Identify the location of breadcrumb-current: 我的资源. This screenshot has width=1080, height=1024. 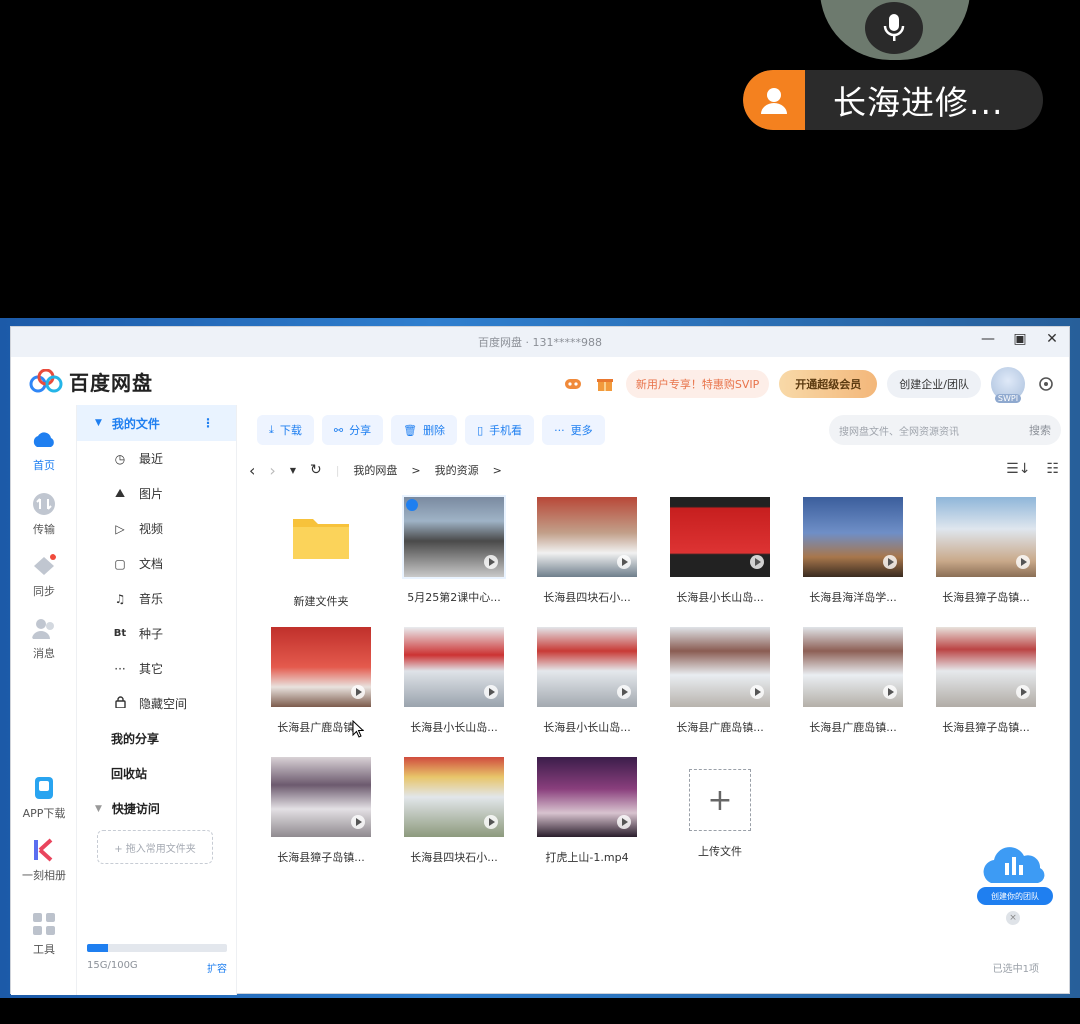
(457, 470).